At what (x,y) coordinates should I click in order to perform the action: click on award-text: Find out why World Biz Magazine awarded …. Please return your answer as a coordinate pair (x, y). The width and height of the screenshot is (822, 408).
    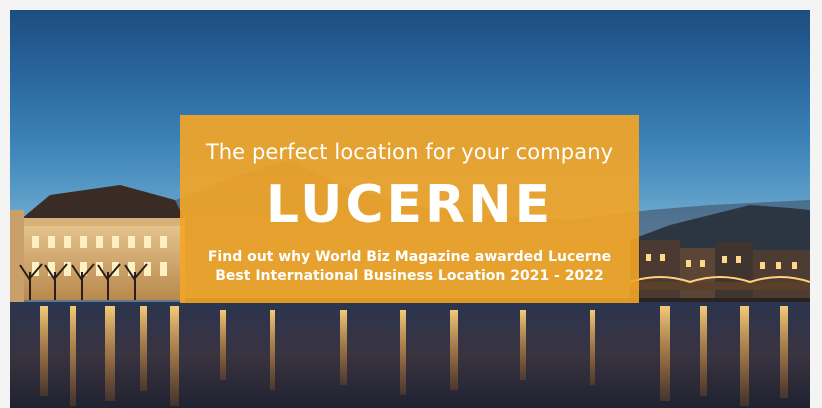
    Looking at the image, I should click on (409, 267).